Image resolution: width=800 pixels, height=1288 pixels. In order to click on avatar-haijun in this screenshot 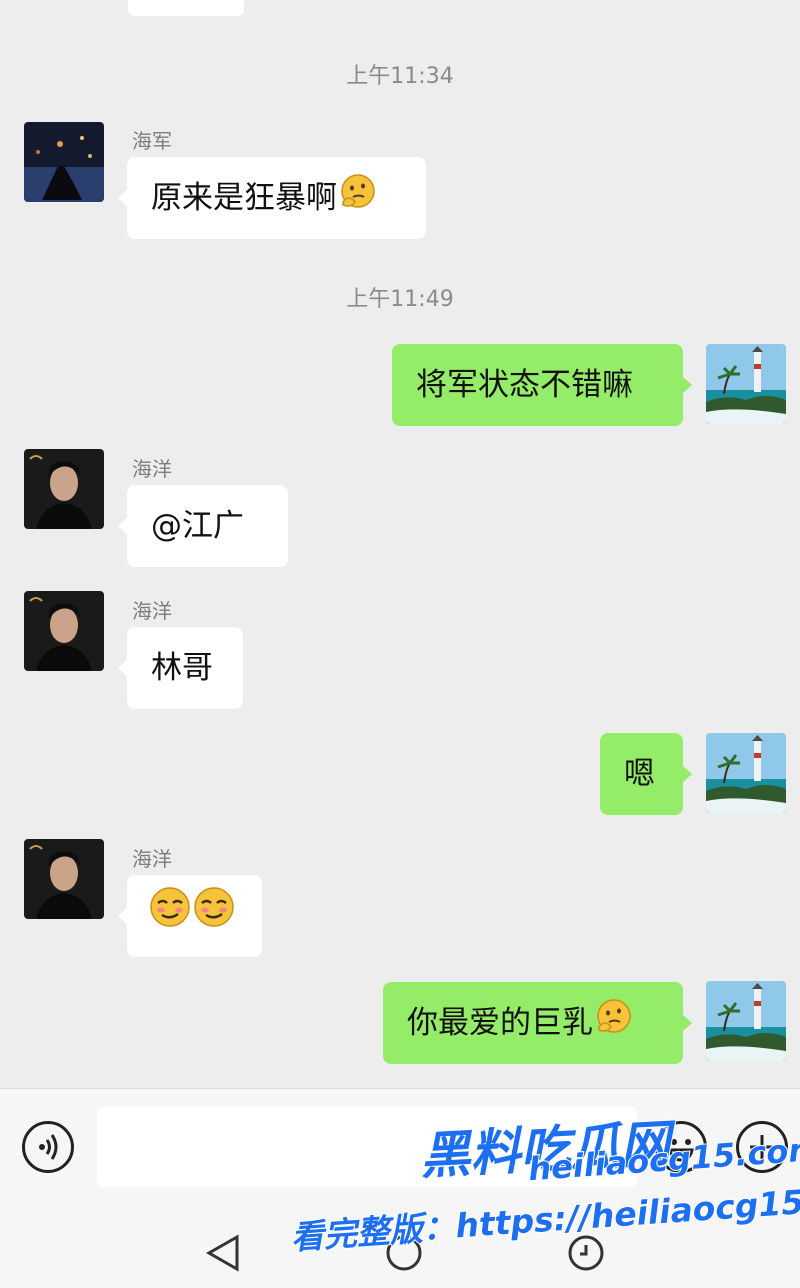, I will do `click(64, 162)`.